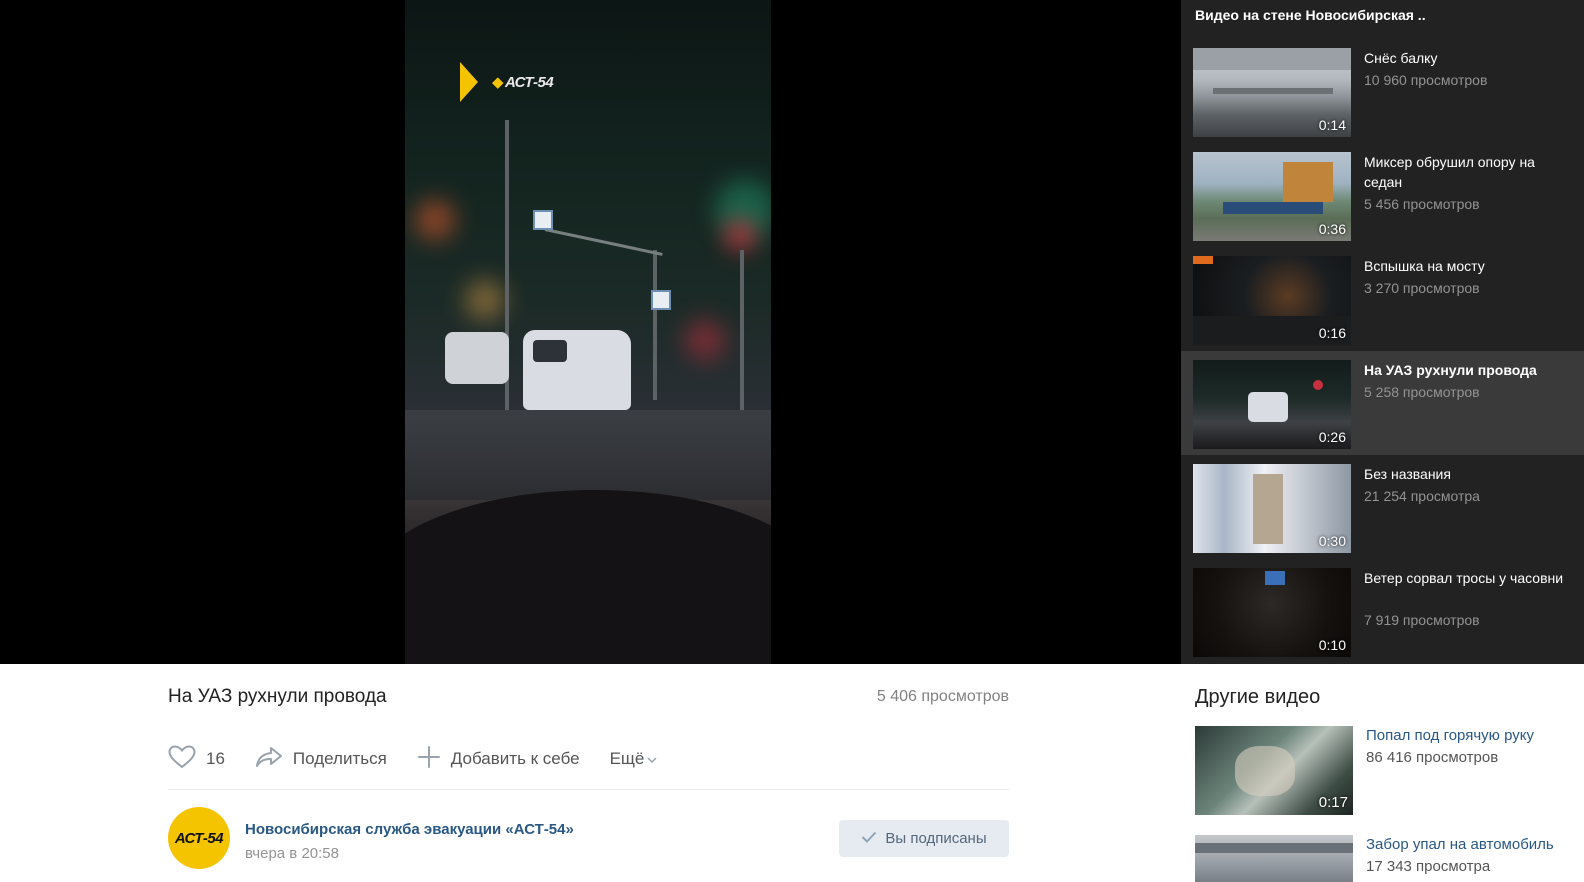  Describe the element at coordinates (1272, 196) in the screenshot. I see `playlist-thumbnail: 0:36` at that location.